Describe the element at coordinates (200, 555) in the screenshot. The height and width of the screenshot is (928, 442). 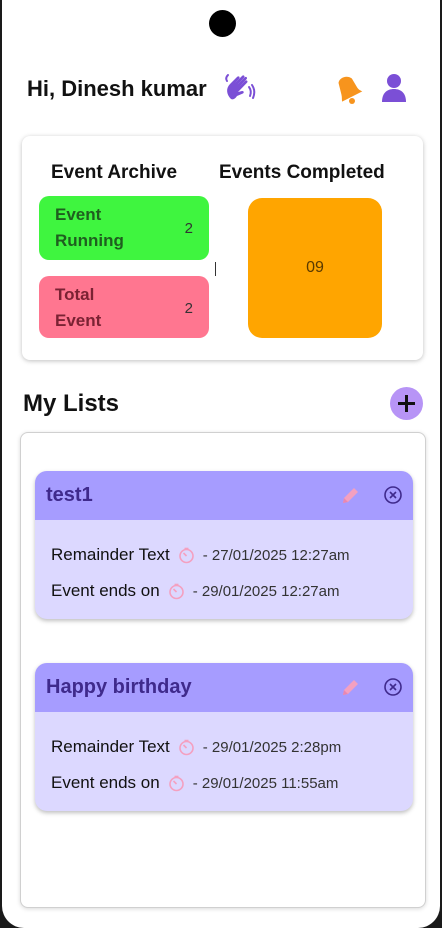
I see `reminder-row: Remainder Text - 27/01/2025 12:27am` at that location.